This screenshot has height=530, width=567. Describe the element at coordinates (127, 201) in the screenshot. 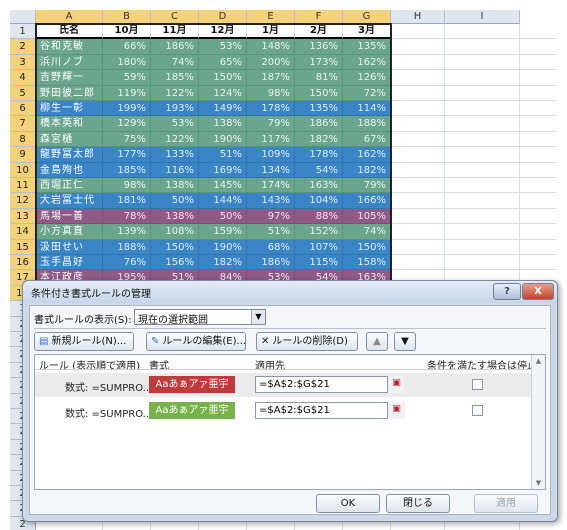

I see `value-cell: 181%` at that location.